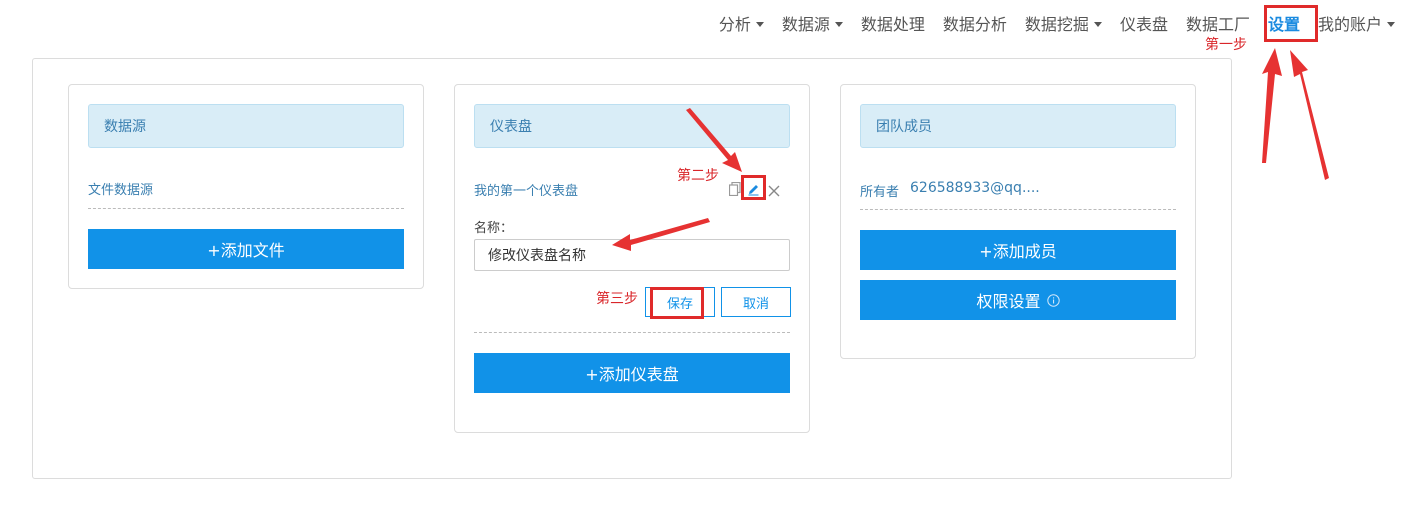 The width and height of the screenshot is (1408, 531). Describe the element at coordinates (1008, 301) in the screenshot. I see `permission-settings-label: 权限设置` at that location.